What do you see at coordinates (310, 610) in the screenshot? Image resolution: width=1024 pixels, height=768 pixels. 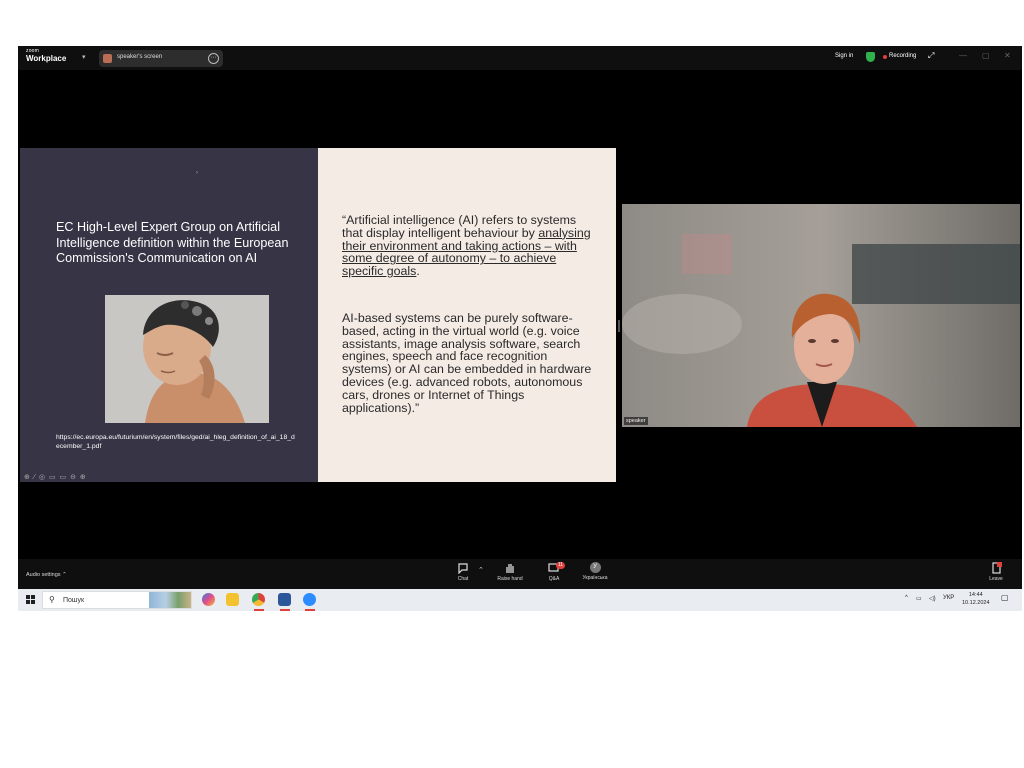 I see `zoom-active-indicator` at bounding box center [310, 610].